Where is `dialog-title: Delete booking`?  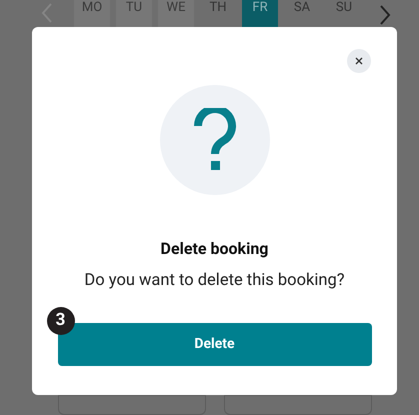 dialog-title: Delete booking is located at coordinates (214, 248).